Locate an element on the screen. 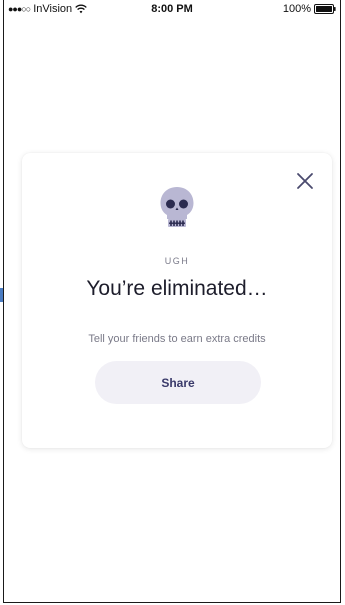 The height and width of the screenshot is (605, 345). side-edge-tab is located at coordinates (1, 295).